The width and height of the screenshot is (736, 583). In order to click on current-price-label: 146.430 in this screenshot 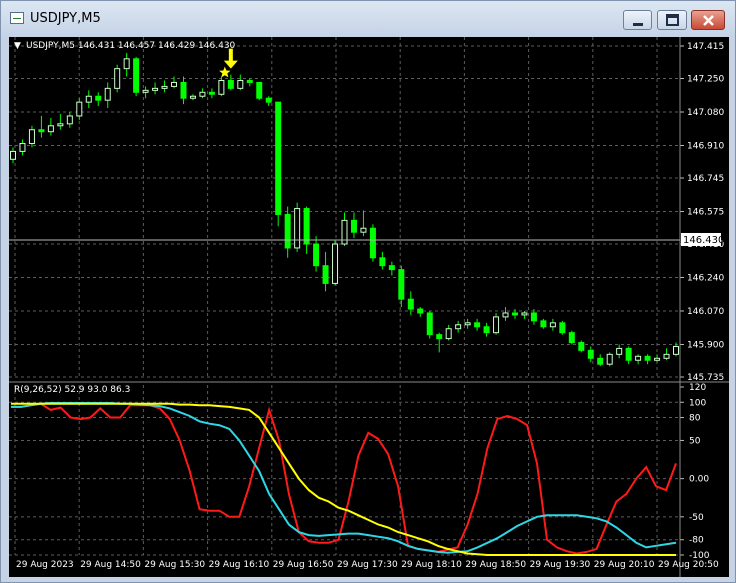, I will do `click(703, 240)`.